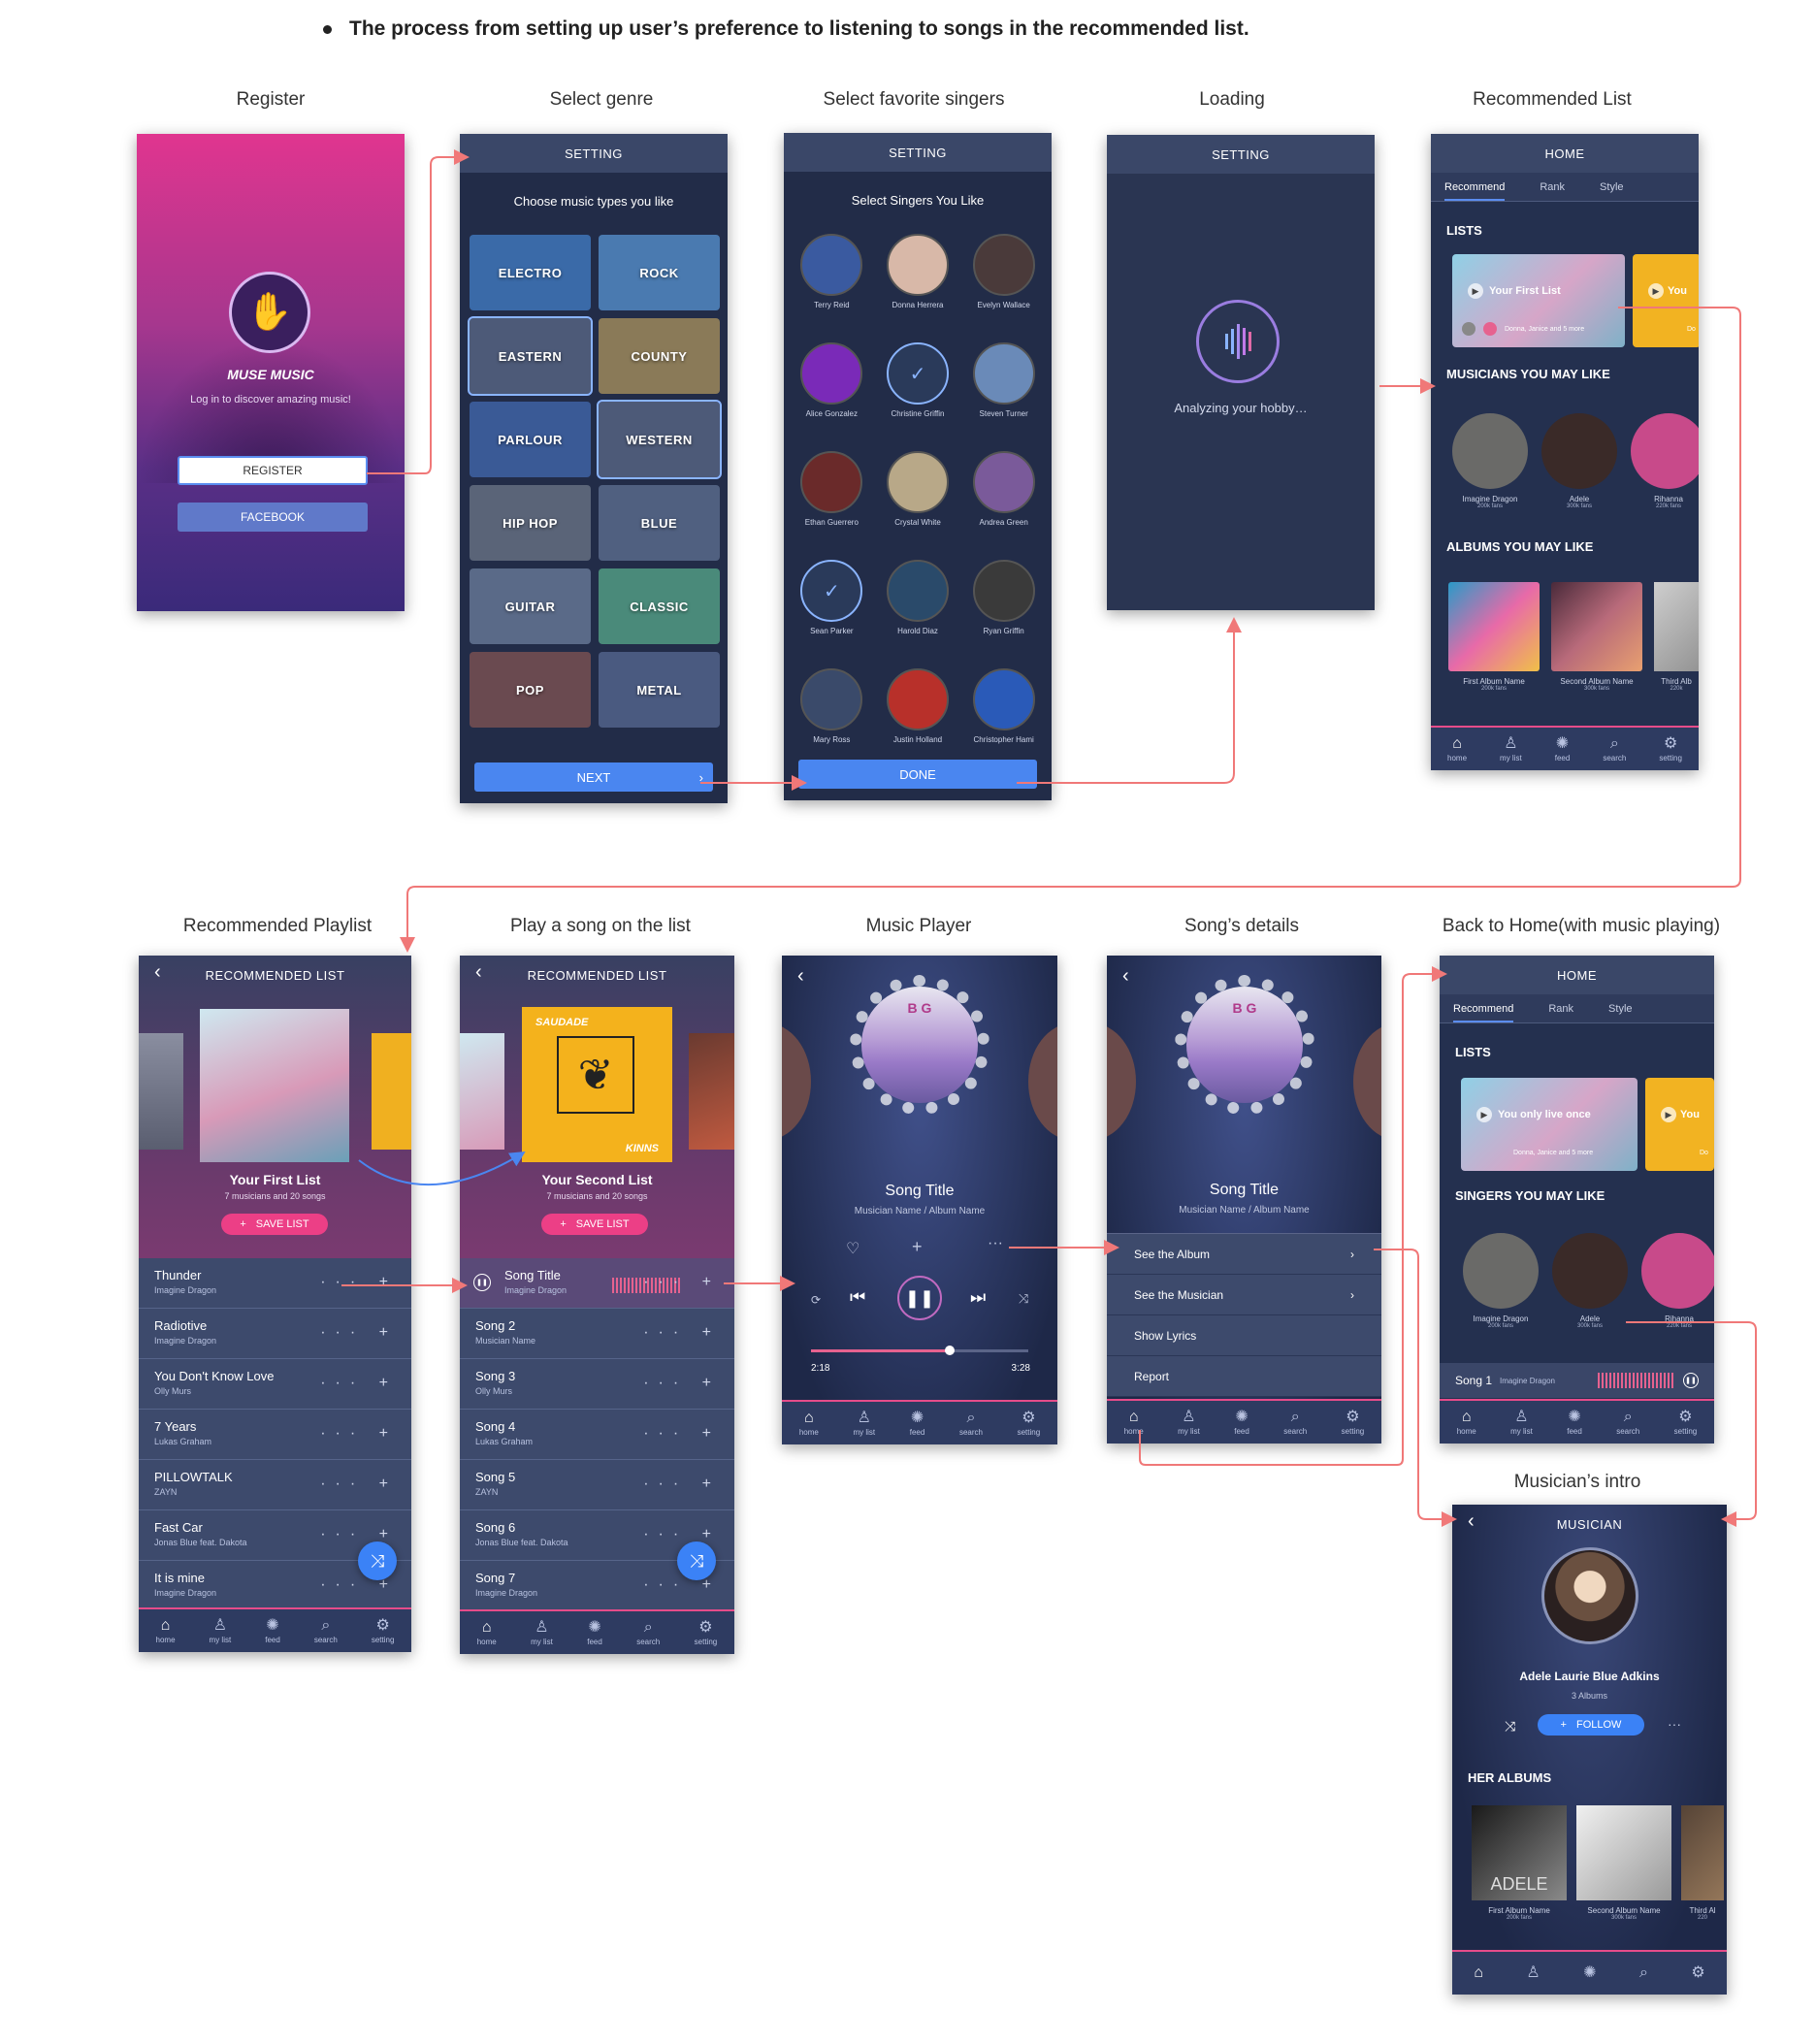 The height and width of the screenshot is (2044, 1816). Describe the element at coordinates (995, 1243) in the screenshot. I see `more-icon: ···` at that location.